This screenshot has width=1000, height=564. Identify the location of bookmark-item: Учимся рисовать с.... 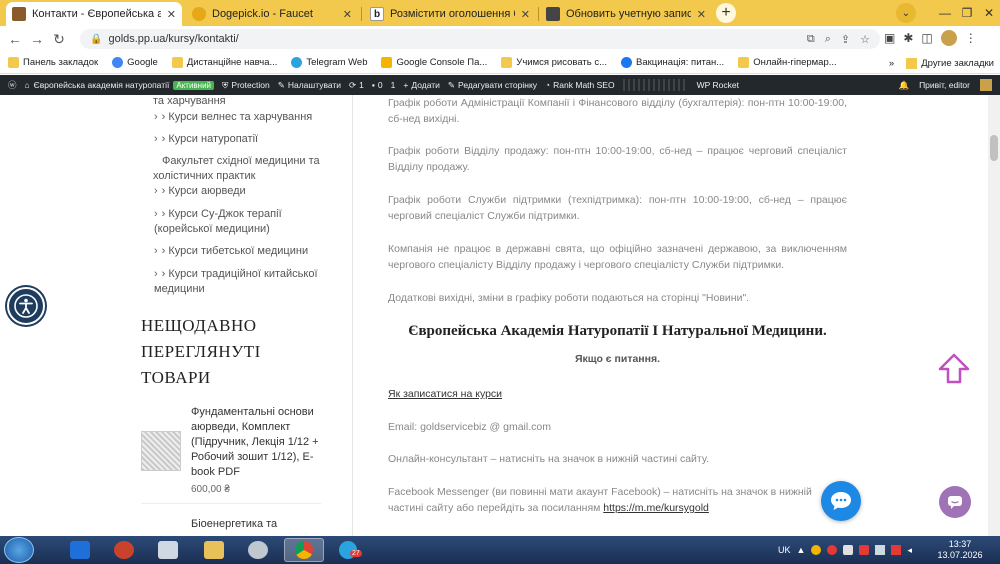
(554, 62).